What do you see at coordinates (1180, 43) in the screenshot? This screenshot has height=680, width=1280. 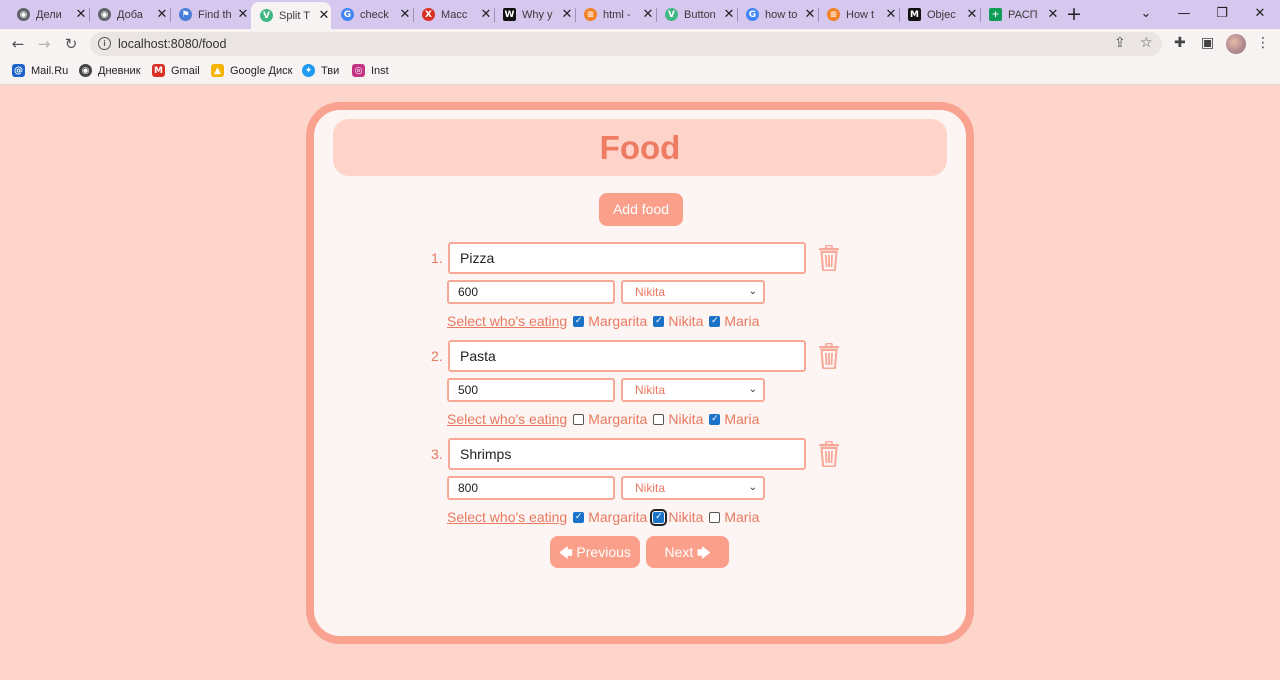 I see `extensions-puzzle-icon: ✚` at bounding box center [1180, 43].